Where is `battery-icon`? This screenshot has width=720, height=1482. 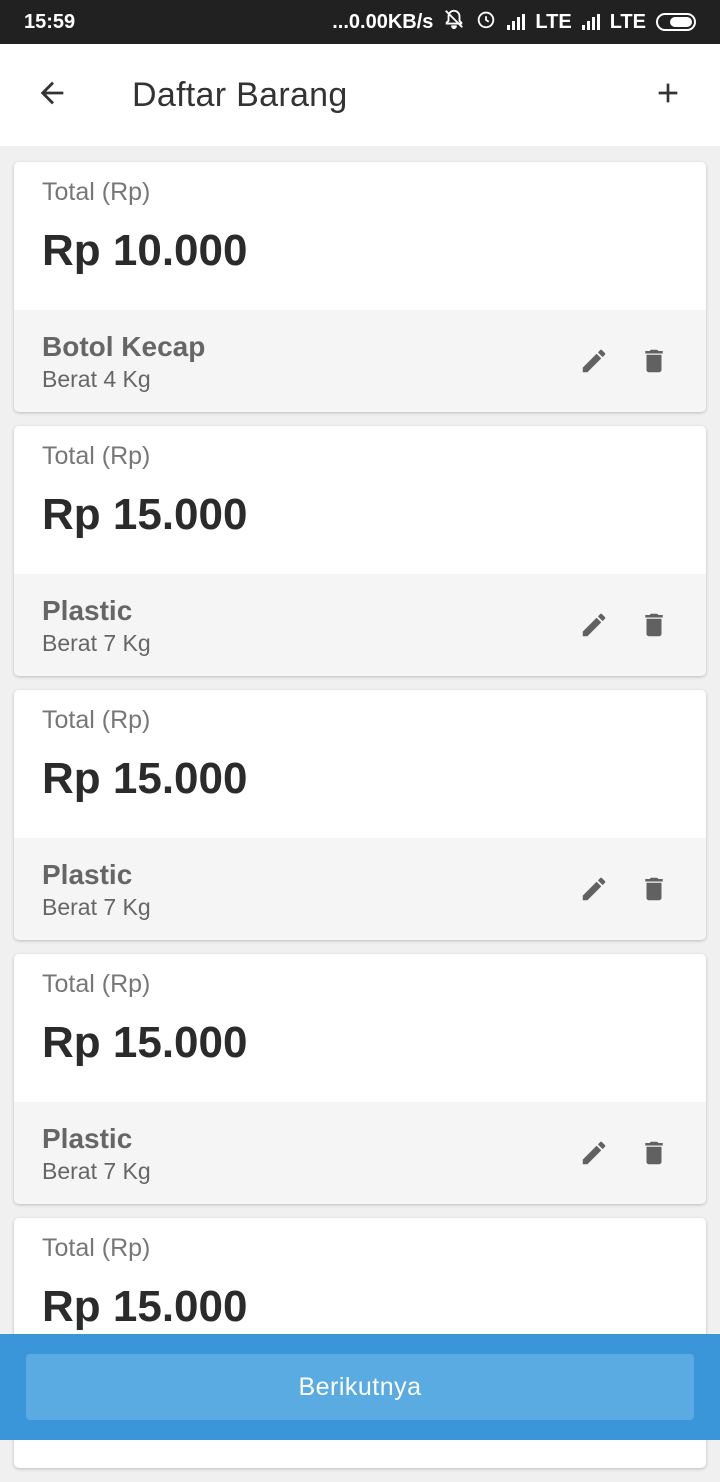
battery-icon is located at coordinates (676, 22).